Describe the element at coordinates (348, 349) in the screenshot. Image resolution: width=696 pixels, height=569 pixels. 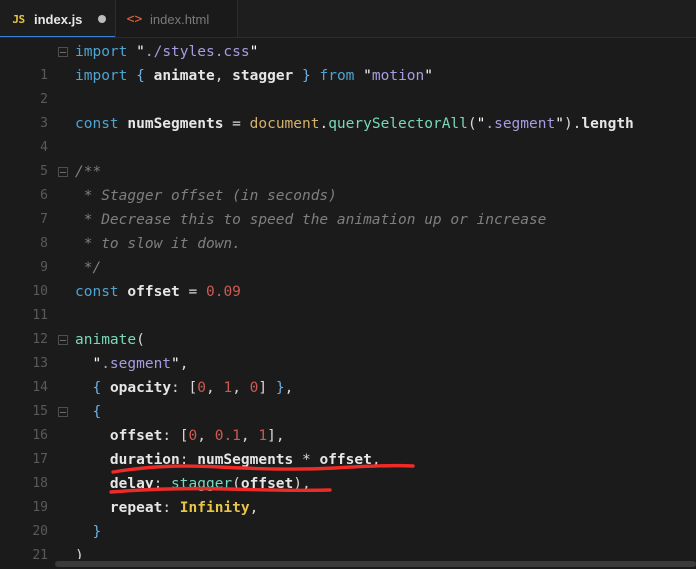
I see `code-line: 13 animate(` at that location.